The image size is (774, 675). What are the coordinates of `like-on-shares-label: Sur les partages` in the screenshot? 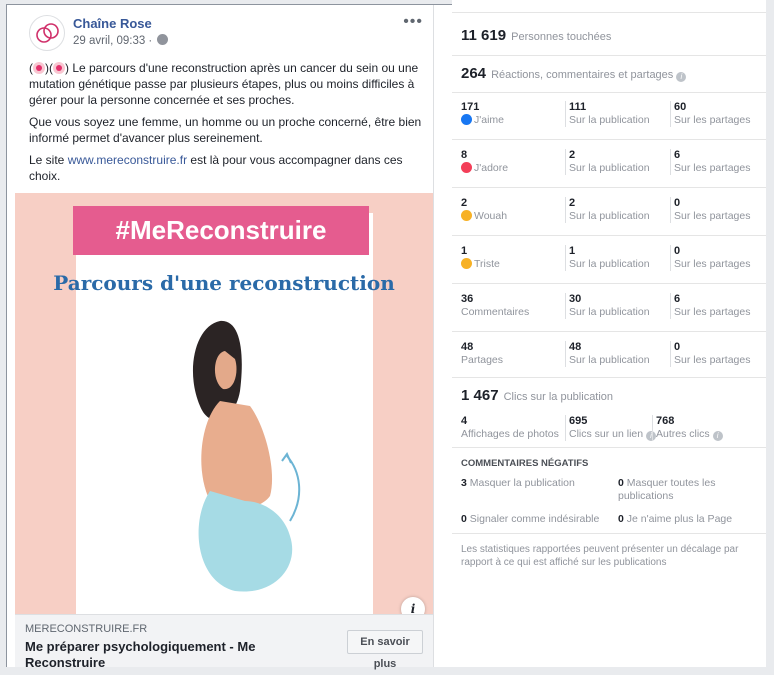 It's located at (712, 120).